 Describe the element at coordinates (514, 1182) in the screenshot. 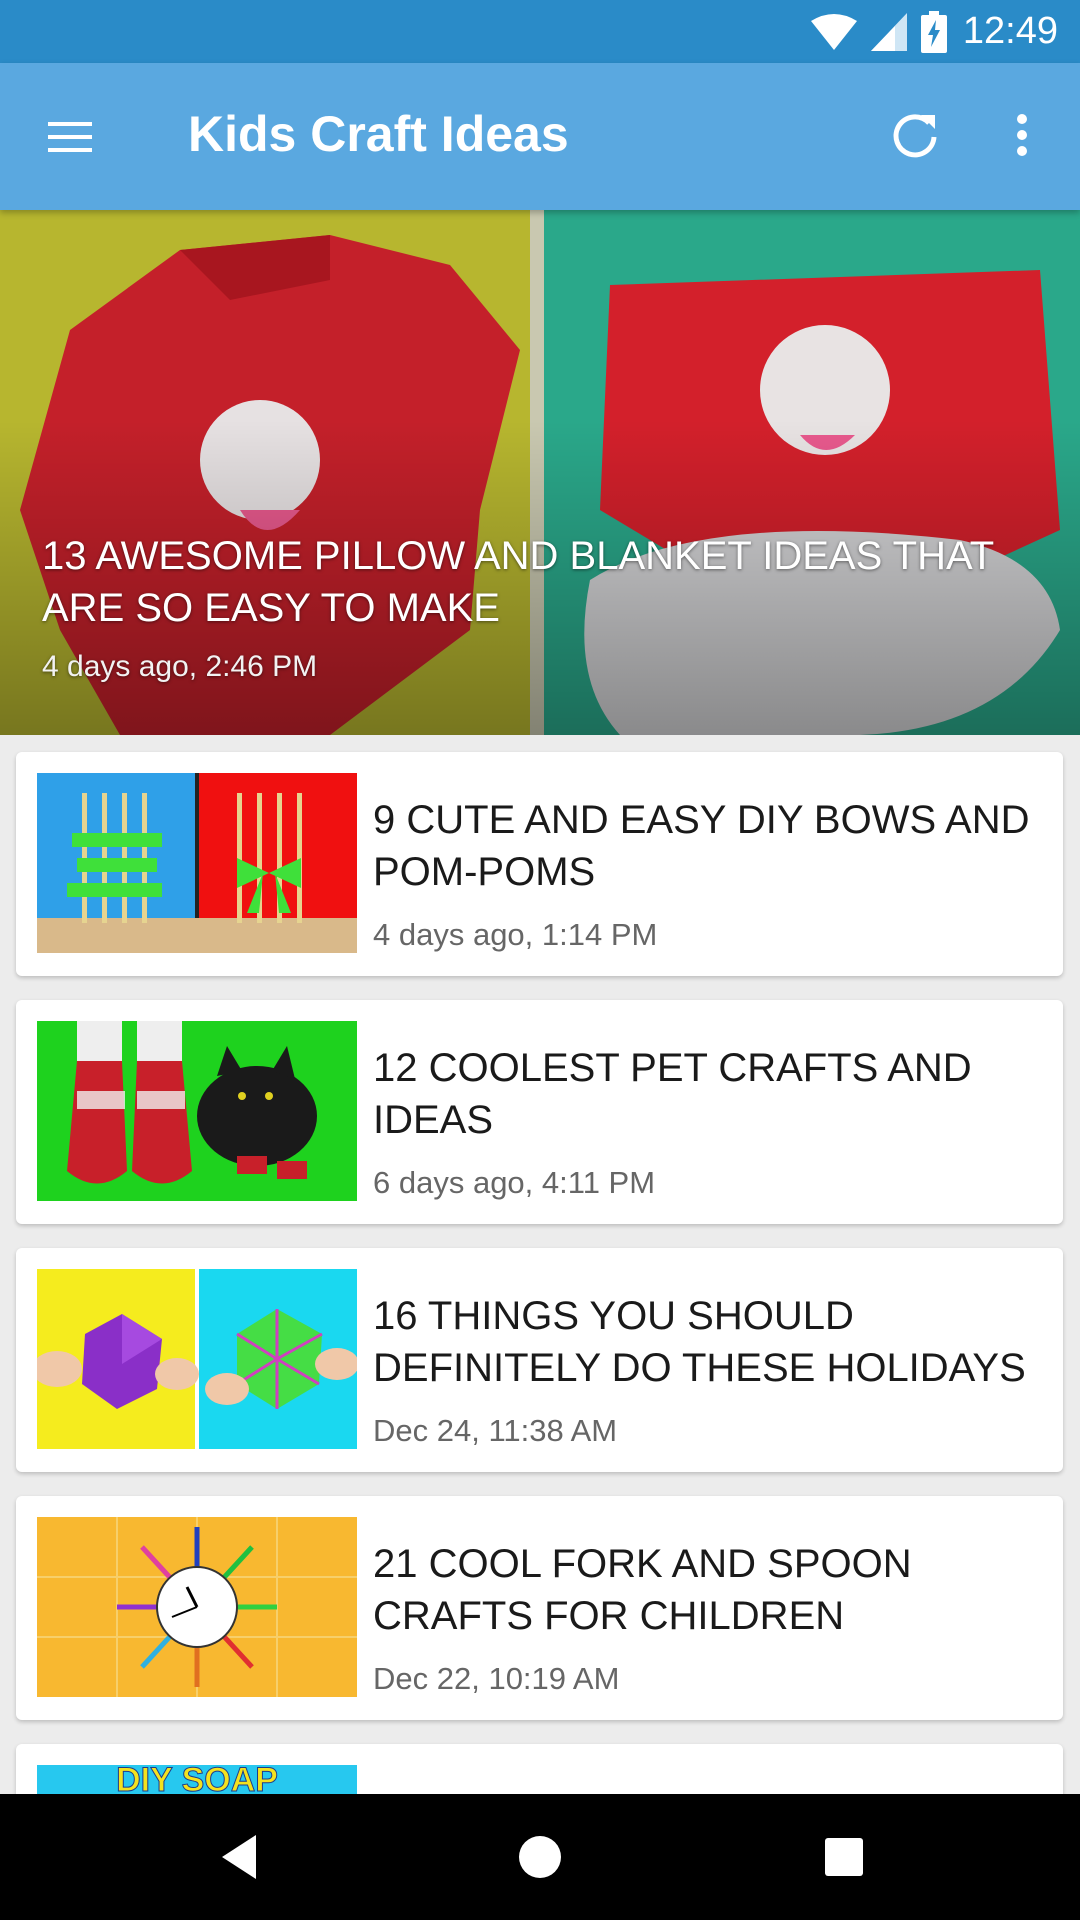

I see `article-date: 6 days ago, 4:11 PM` at that location.